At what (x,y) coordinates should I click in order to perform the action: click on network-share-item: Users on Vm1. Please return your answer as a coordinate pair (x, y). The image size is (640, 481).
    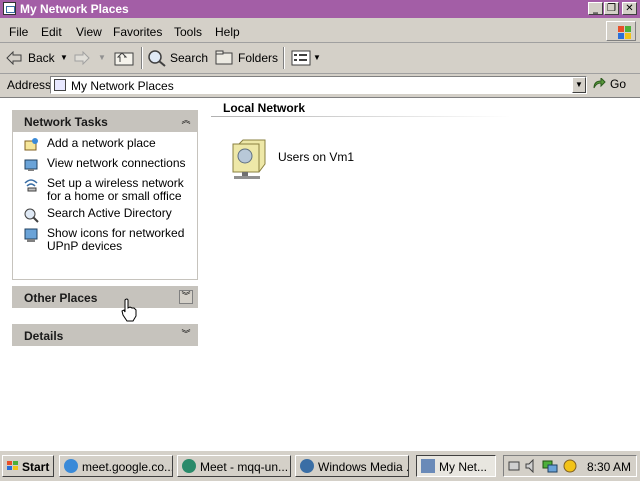
    Looking at the image, I should click on (304, 159).